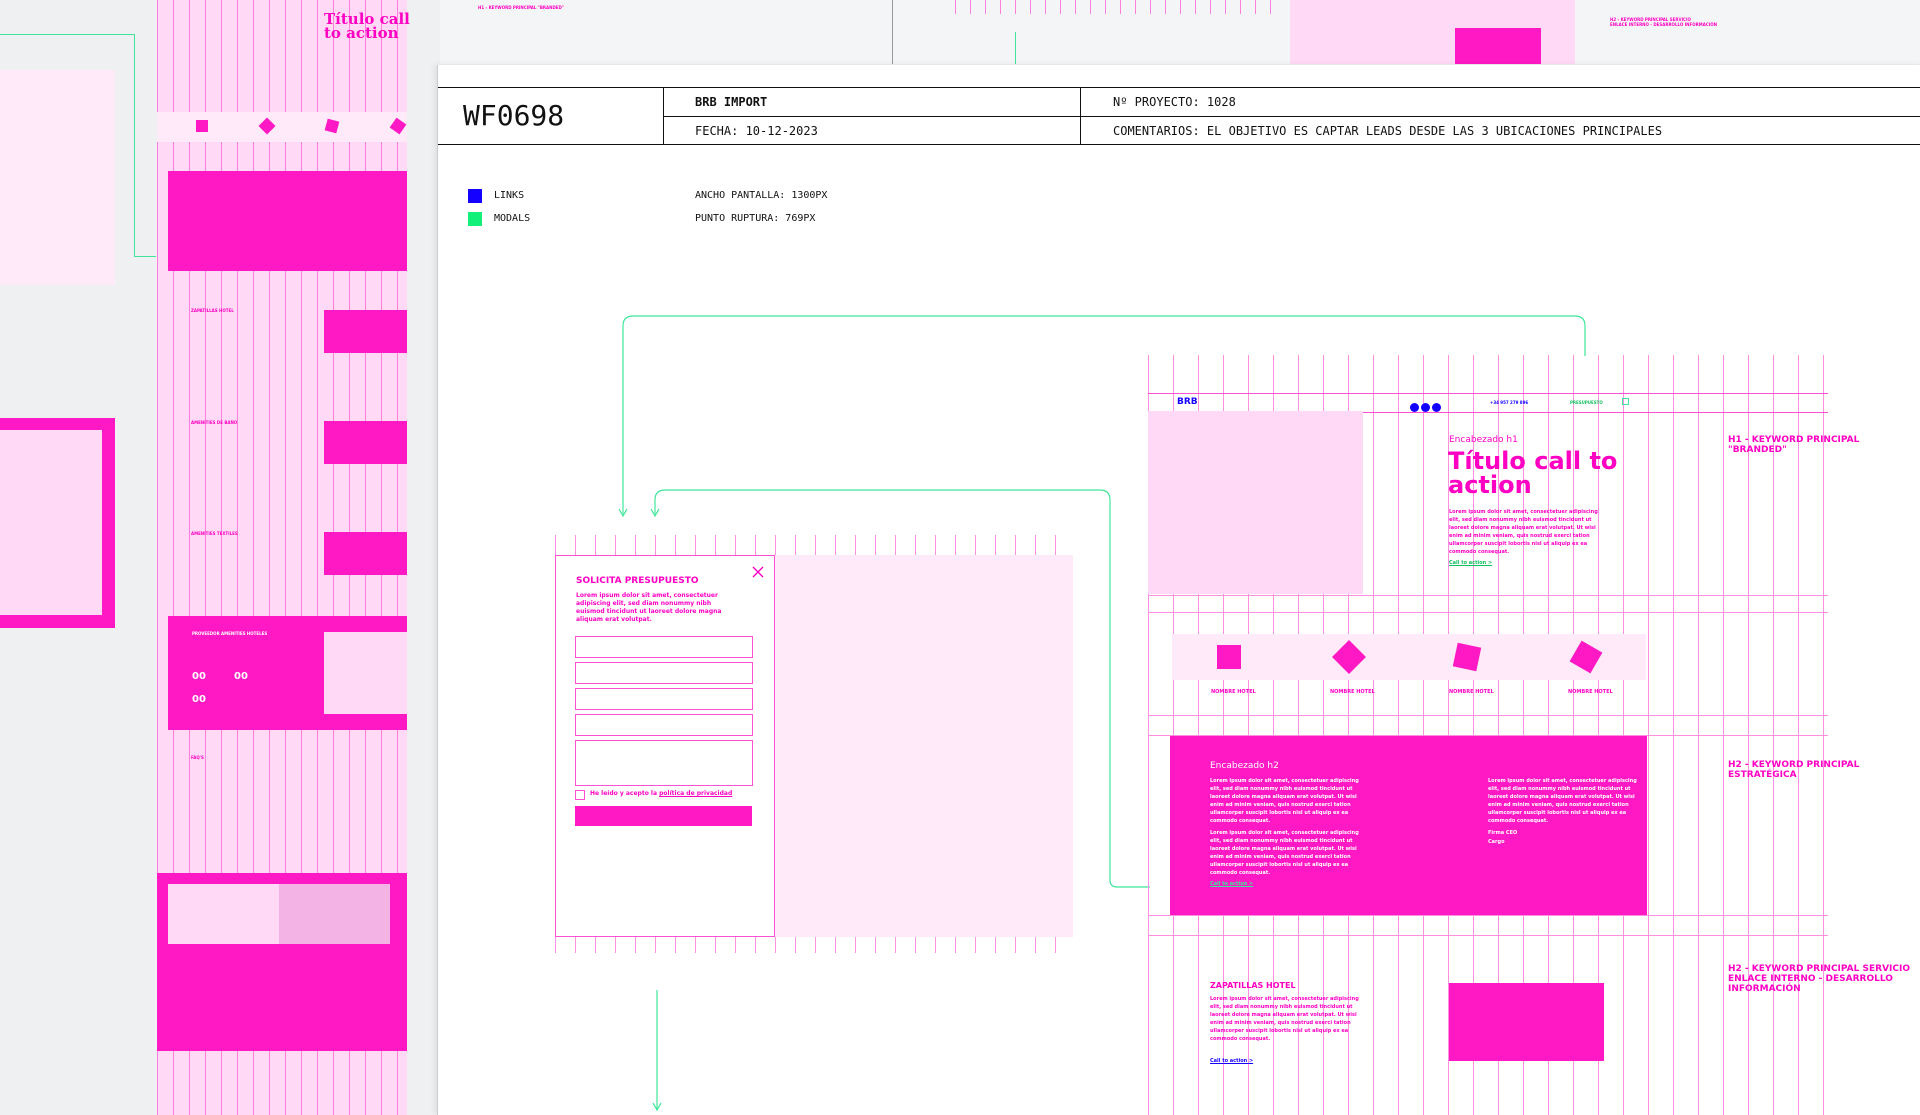 The image size is (1920, 1115). I want to click on close-icon, so click(758, 571).